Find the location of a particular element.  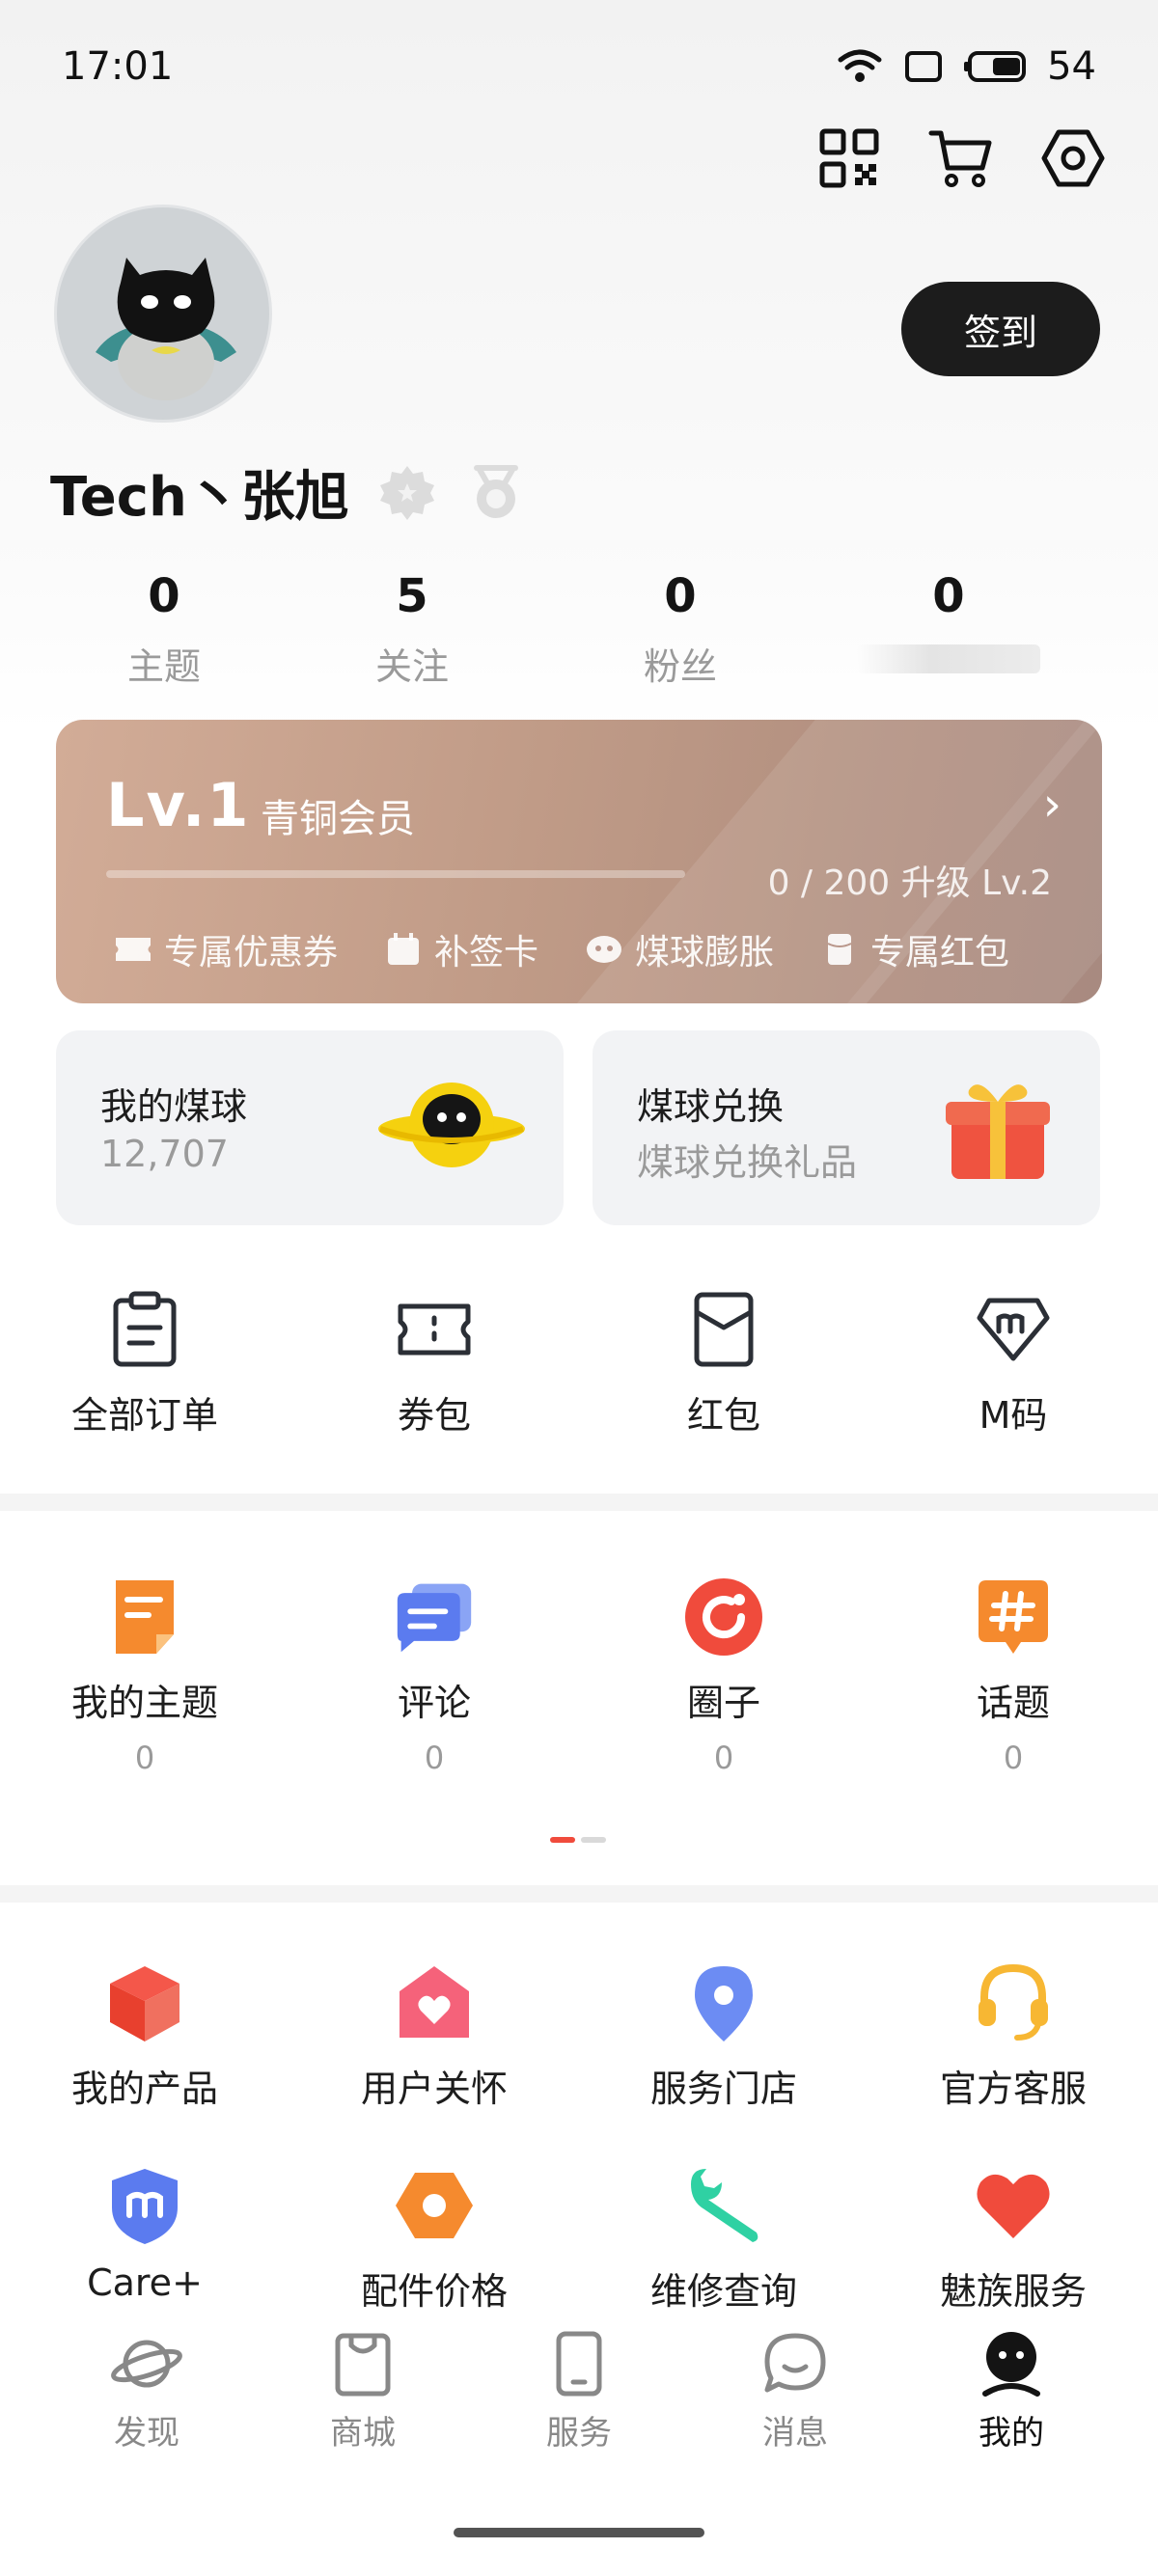

perk-coupon: 专属优惠券 is located at coordinates (226, 949).